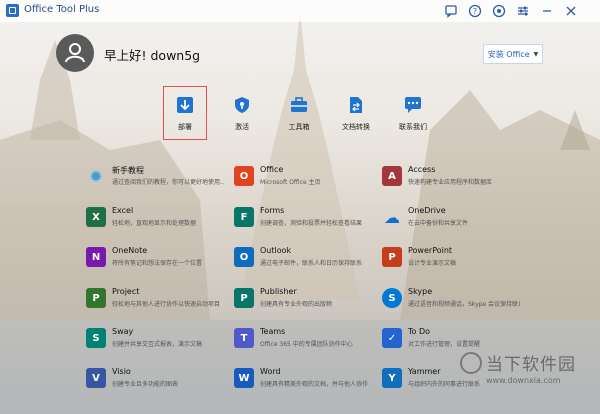 This screenshot has width=600, height=414. I want to click on tutorial-icon: ✹, so click(96, 176).